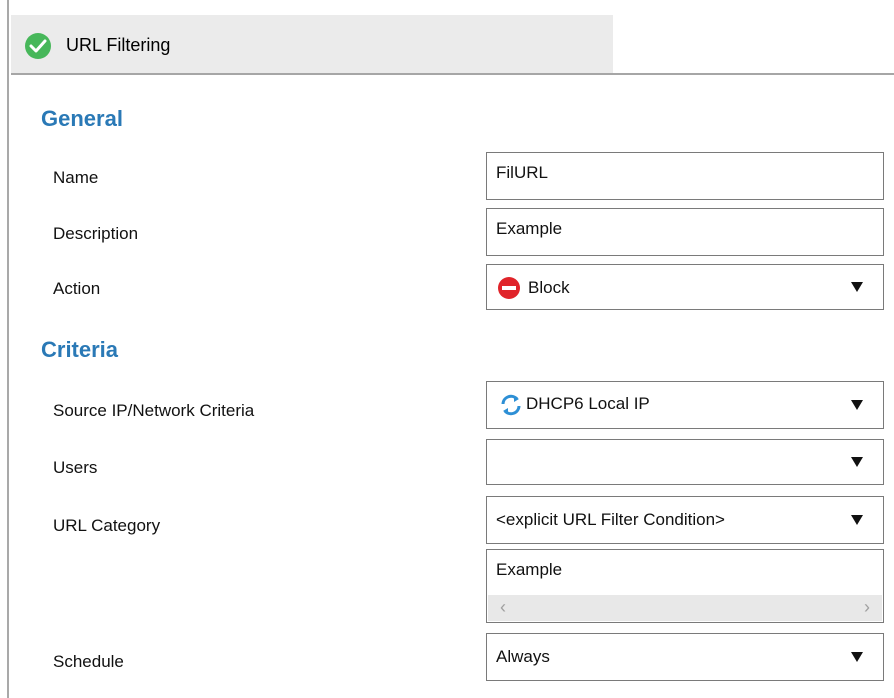 The image size is (894, 698). Describe the element at coordinates (76, 177) in the screenshot. I see `name-label: Name` at that location.